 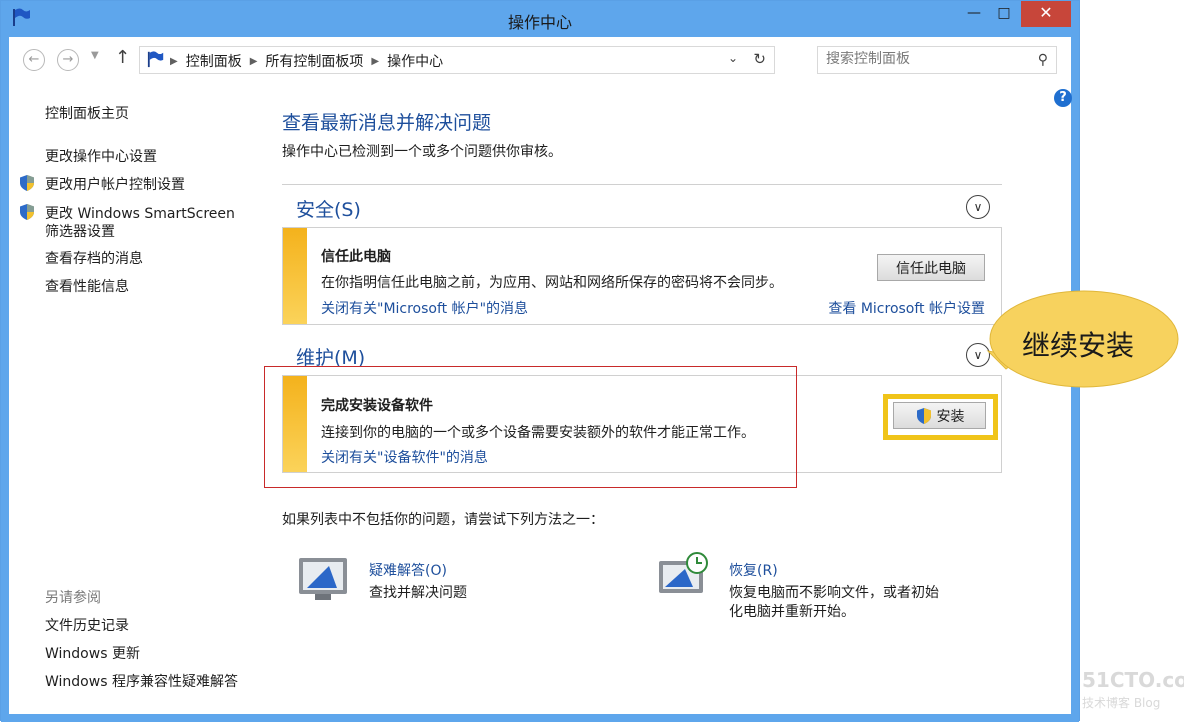 I want to click on recovery-icon, so click(x=683, y=576).